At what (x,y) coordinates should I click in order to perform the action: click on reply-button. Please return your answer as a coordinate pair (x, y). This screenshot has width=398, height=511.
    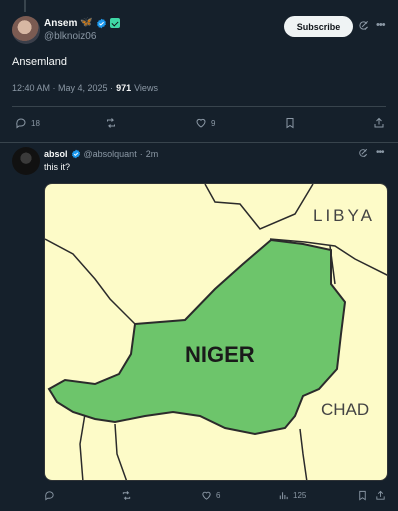
    Looking at the image, I should click on (51, 495).